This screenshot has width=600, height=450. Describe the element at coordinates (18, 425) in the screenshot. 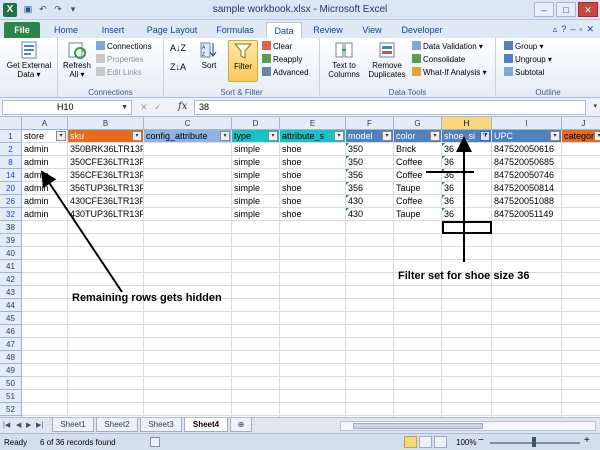

I see `prev-sheet-icon: ◀` at that location.